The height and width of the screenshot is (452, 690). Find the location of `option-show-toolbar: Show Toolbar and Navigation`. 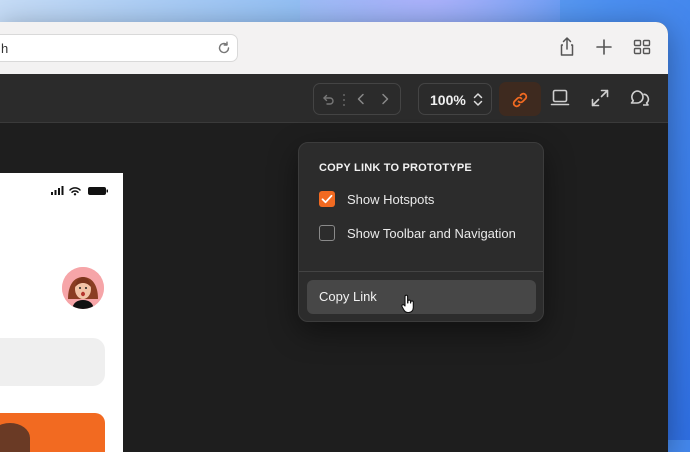

option-show-toolbar: Show Toolbar and Navigation is located at coordinates (429, 234).